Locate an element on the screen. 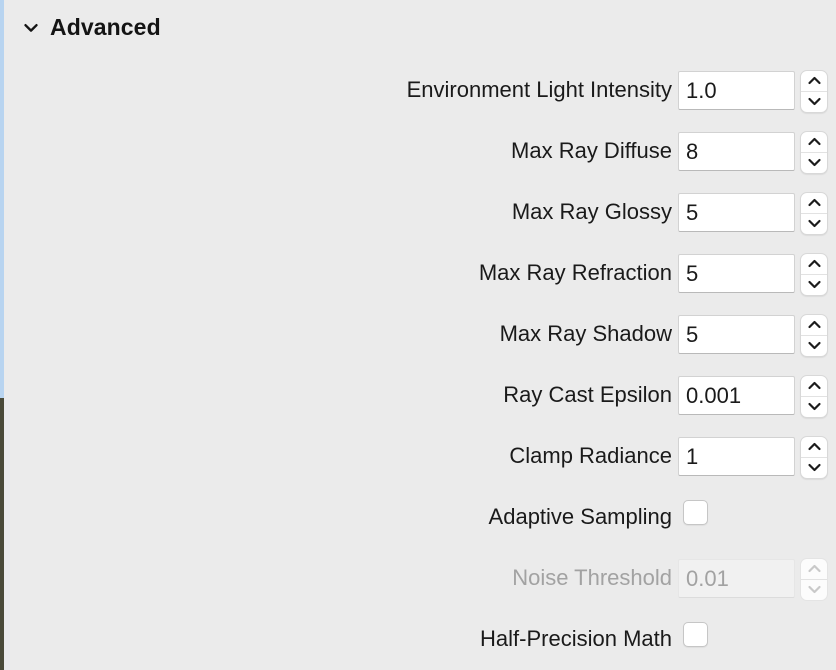 This screenshot has height=670, width=836. label-ray-cast-epsilon: Ray Cast Epsilon is located at coordinates (587, 394).